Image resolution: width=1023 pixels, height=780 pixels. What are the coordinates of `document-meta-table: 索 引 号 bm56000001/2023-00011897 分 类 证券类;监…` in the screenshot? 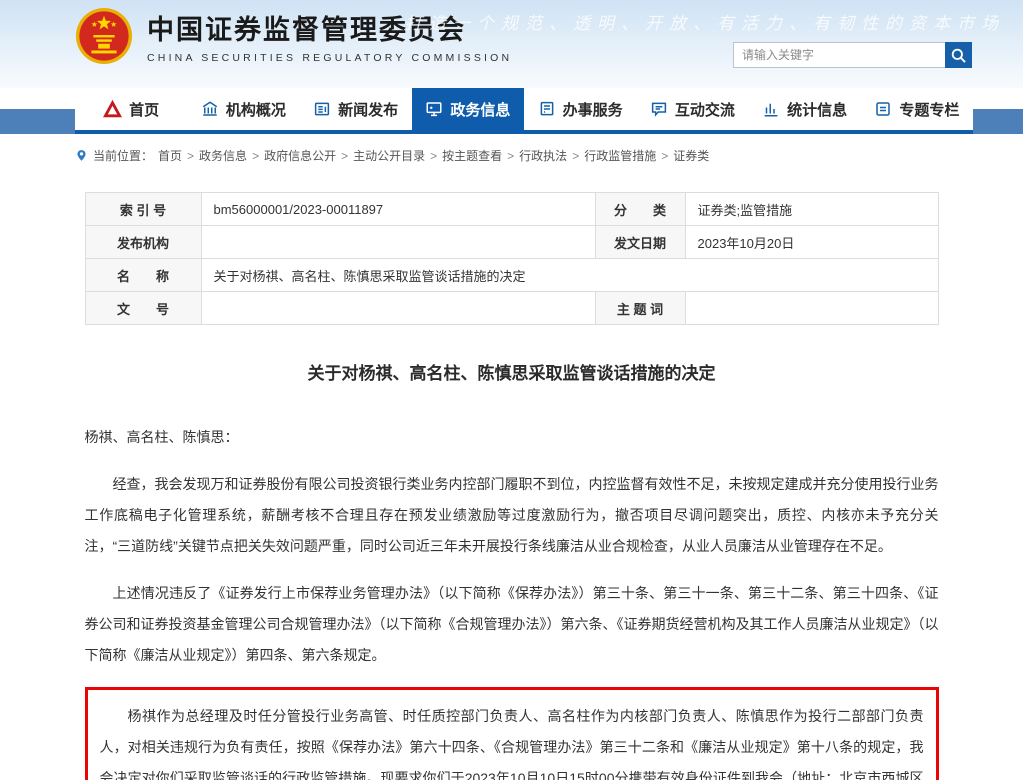 It's located at (511, 258).